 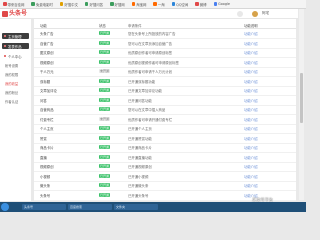 I want to click on feature-name: 微头条, so click(x=45, y=186).